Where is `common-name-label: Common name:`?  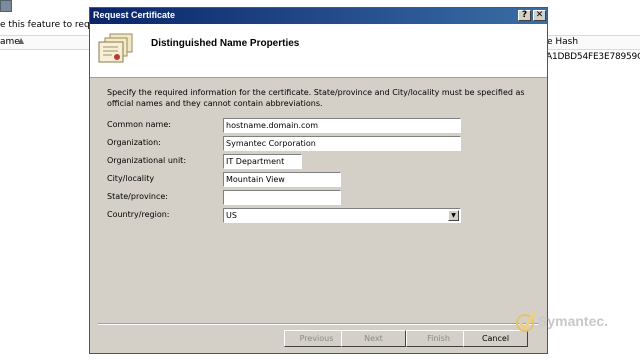 common-name-label: Common name: is located at coordinates (139, 124).